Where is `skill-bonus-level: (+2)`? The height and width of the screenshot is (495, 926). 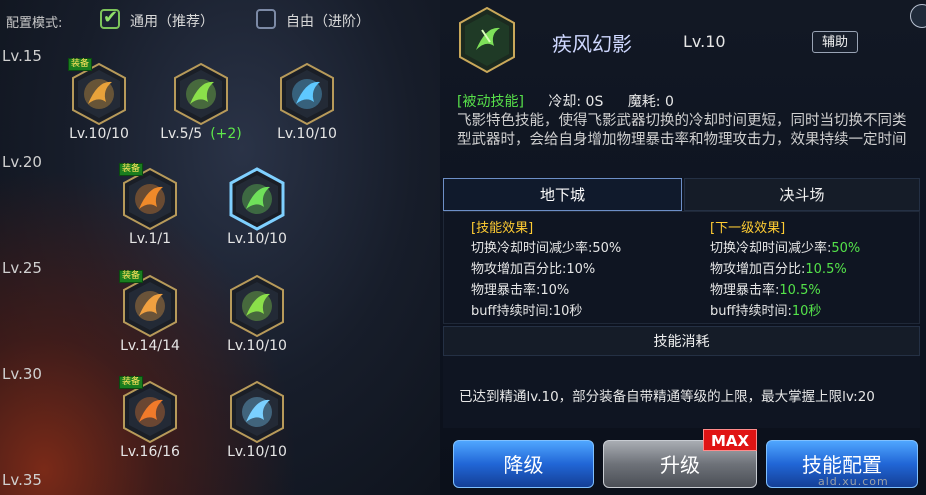
skill-bonus-level: (+2) is located at coordinates (226, 134).